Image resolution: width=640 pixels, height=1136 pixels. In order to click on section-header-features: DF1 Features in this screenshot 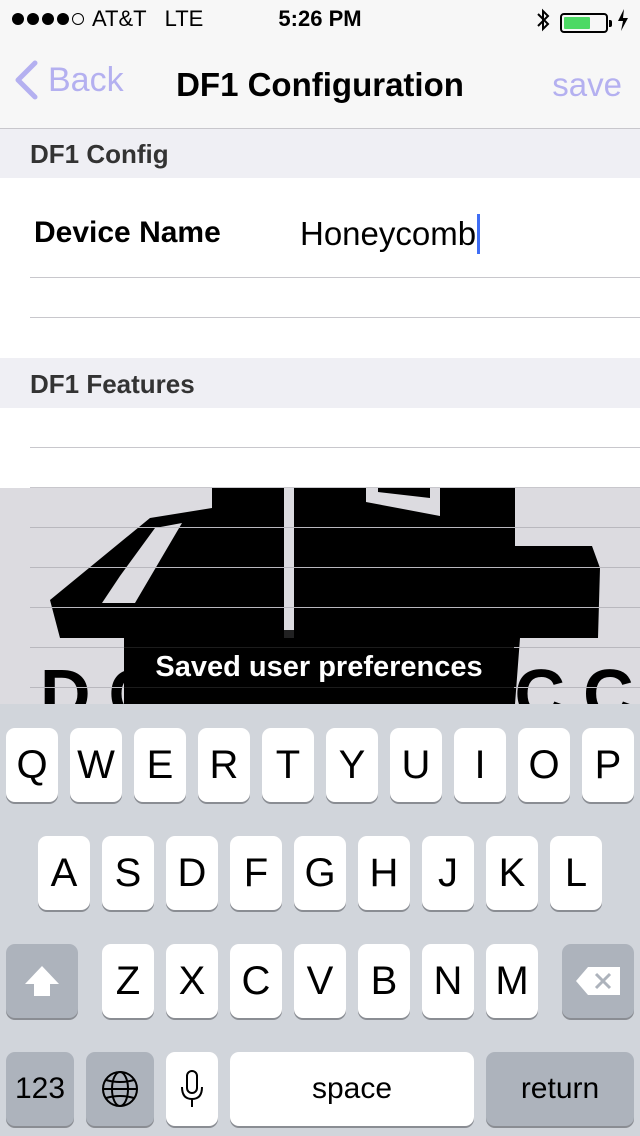, I will do `click(320, 383)`.